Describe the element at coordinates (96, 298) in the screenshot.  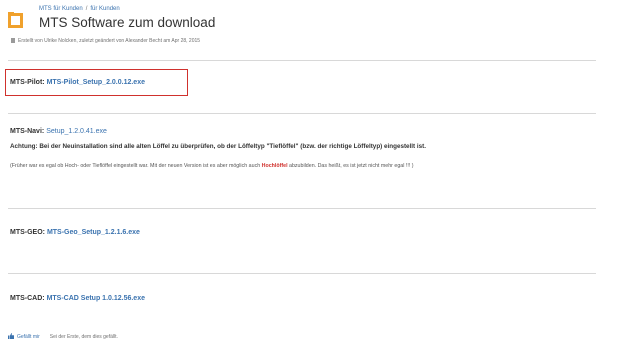
I see `download-link-mts-cad: MTS-CAD Setup 1.0.12.56.exe` at that location.